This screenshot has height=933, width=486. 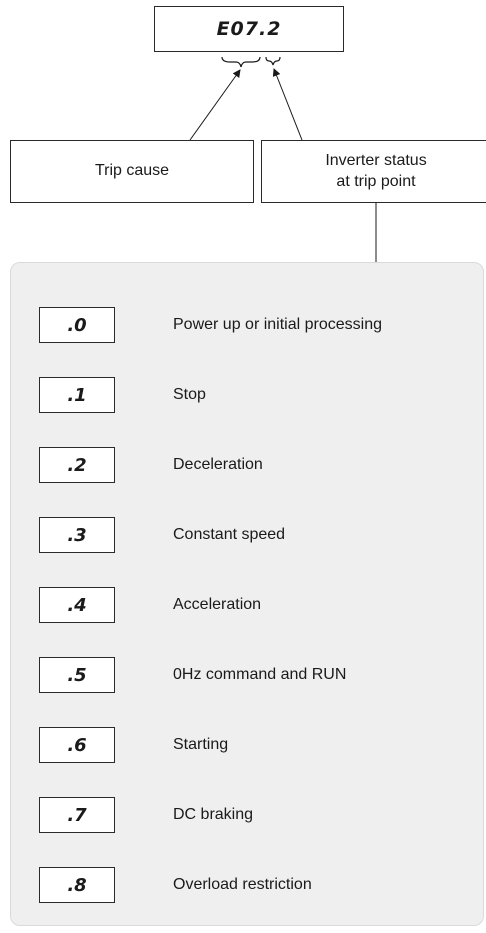 I want to click on status-description: Overload restriction, so click(x=242, y=884).